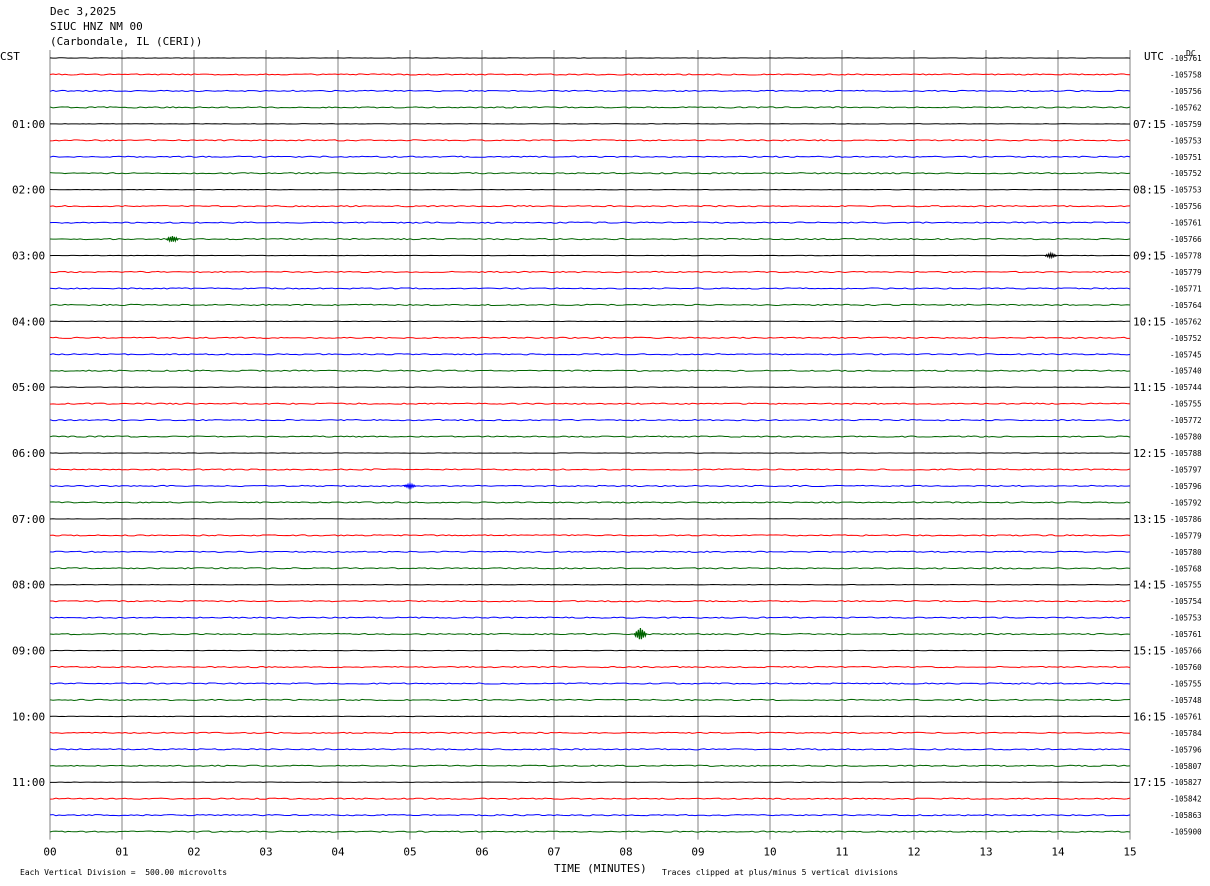 This screenshot has height=886, width=1210. Describe the element at coordinates (1186, 272) in the screenshot. I see `dc-offset-label: -105779` at that location.